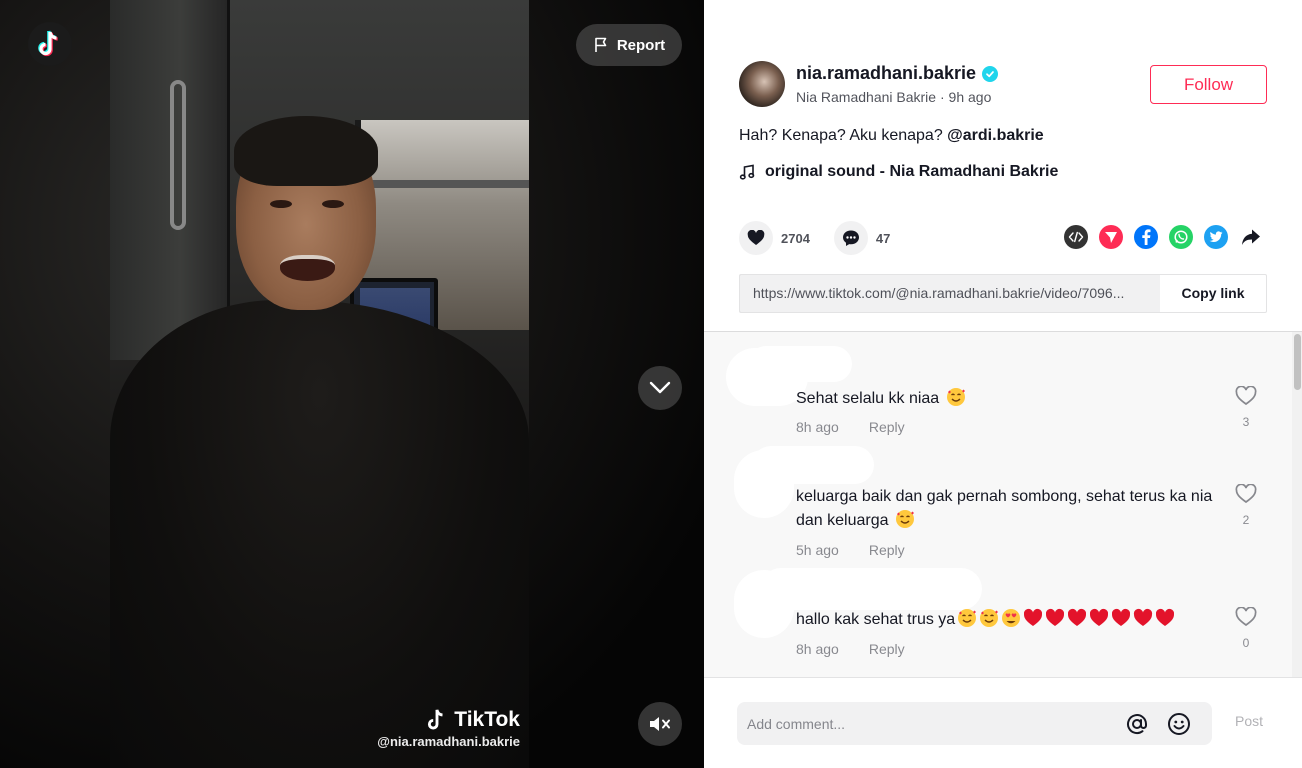 The height and width of the screenshot is (768, 1302). I want to click on share-arrow-icon, so click(1251, 237).